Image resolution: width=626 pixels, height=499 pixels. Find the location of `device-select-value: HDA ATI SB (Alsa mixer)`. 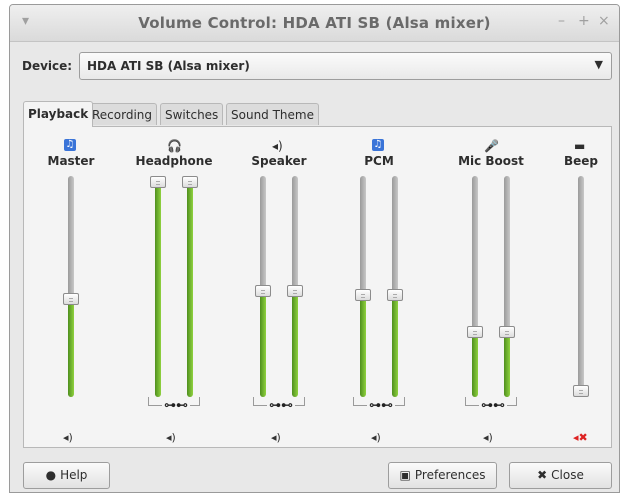

device-select-value: HDA ATI SB (Alsa mixer) is located at coordinates (168, 66).